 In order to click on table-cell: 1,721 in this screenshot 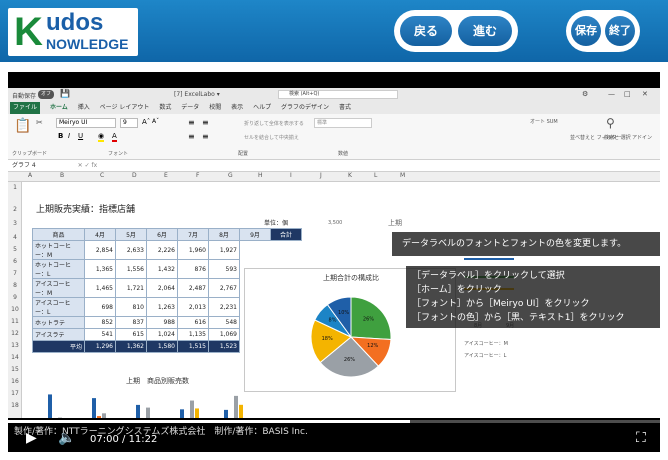, I will do `click(131, 288)`.